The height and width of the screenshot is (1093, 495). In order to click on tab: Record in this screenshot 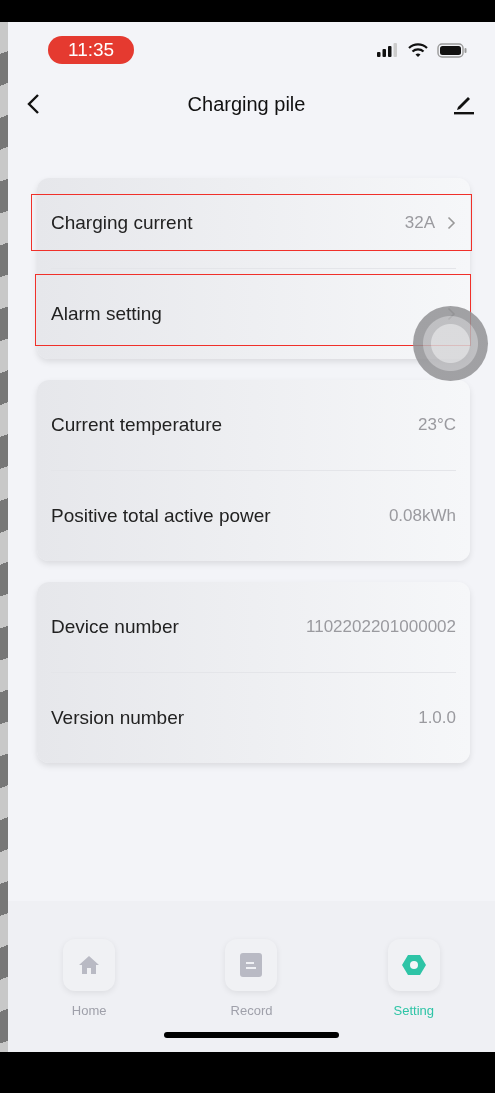, I will do `click(251, 978)`.